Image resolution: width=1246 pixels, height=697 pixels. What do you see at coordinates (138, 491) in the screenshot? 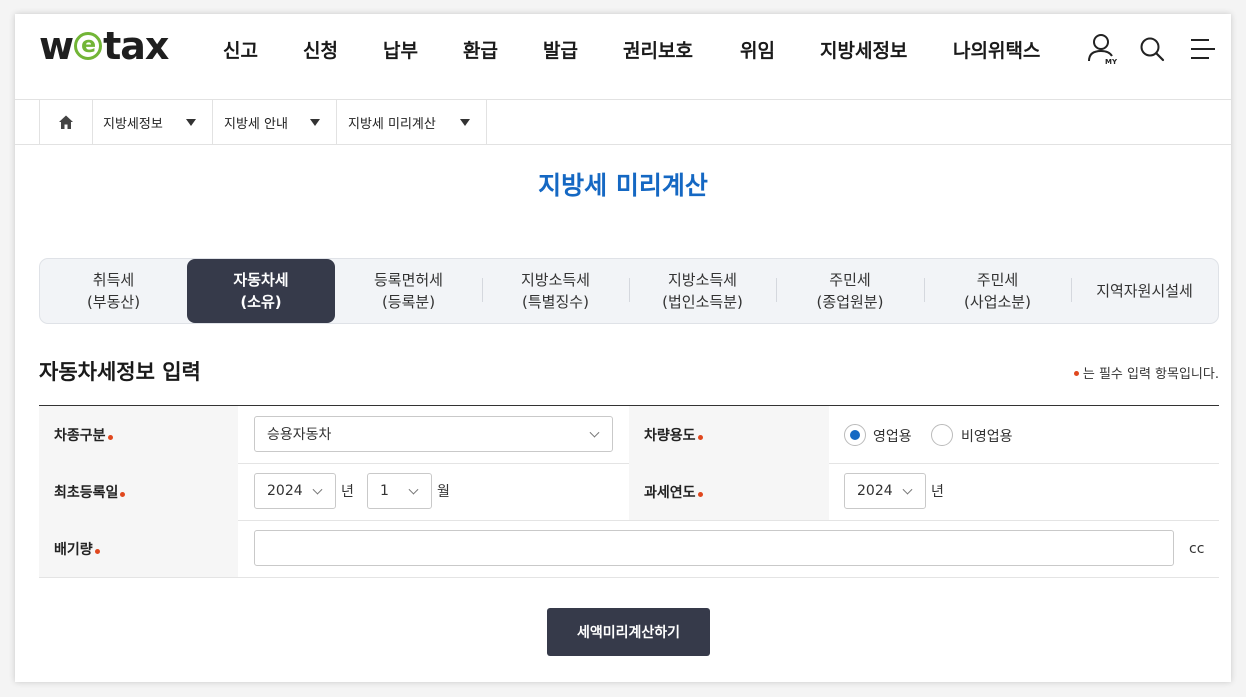
I see `first-registration-label: 최초등록일` at bounding box center [138, 491].